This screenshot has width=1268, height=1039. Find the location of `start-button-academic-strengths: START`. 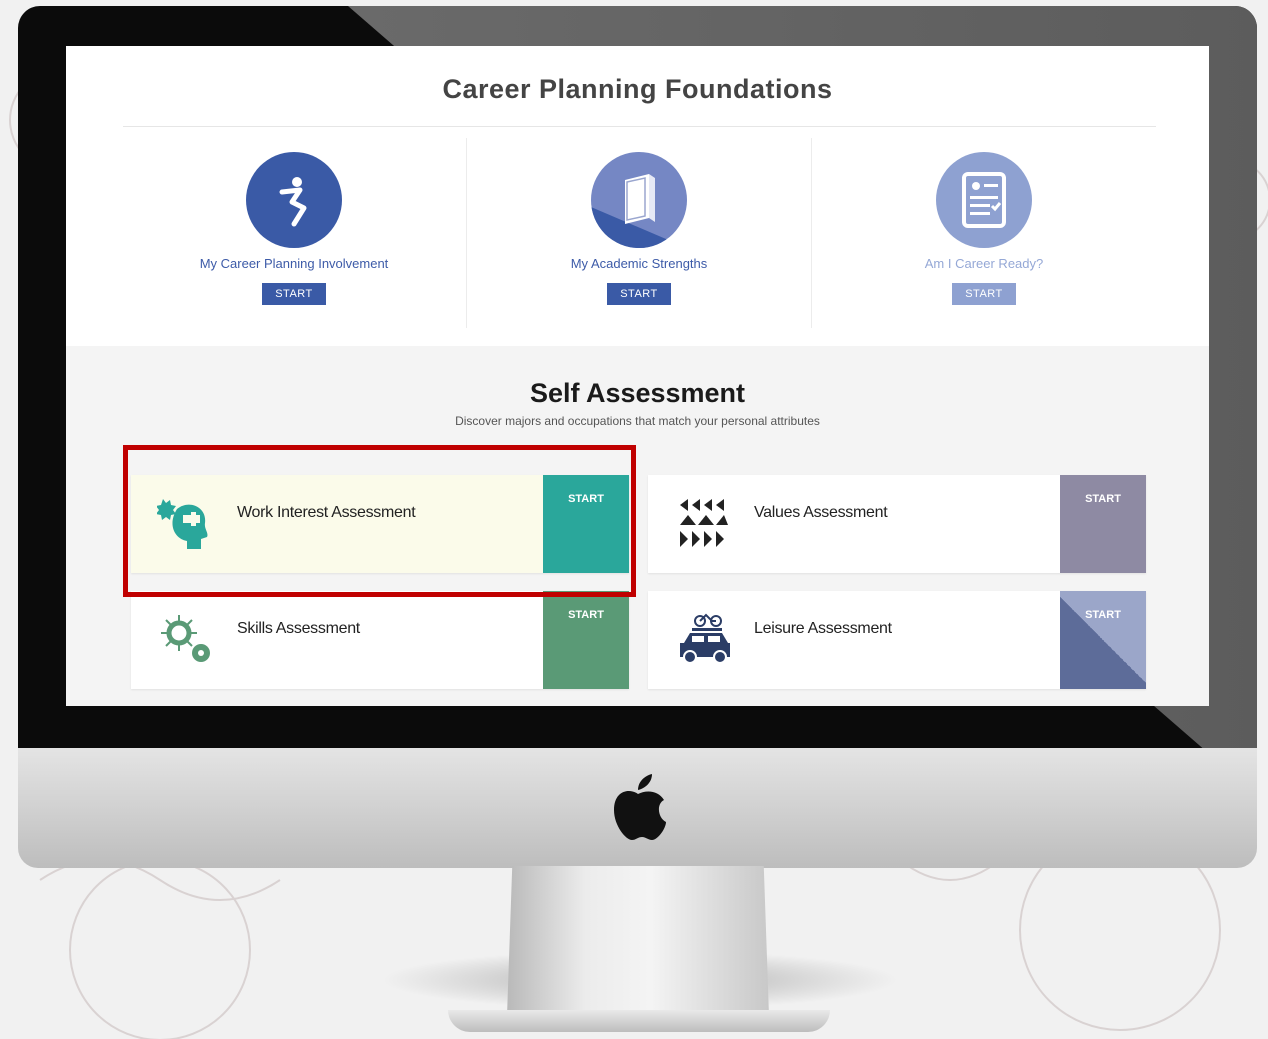

start-button-academic-strengths: START is located at coordinates (639, 294).